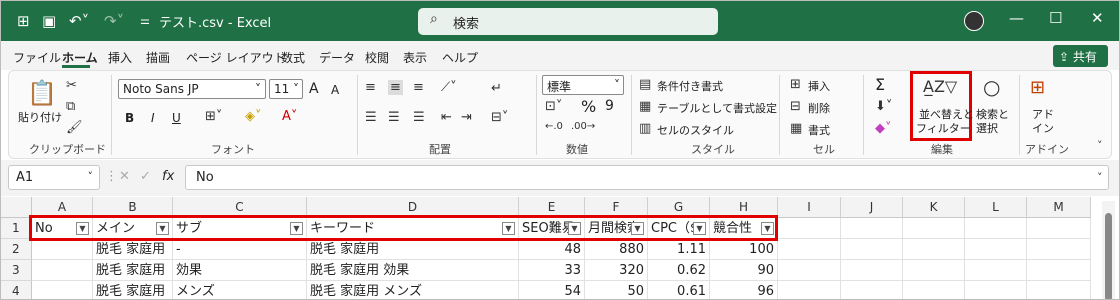 This screenshot has width=1120, height=300. What do you see at coordinates (1097, 18) in the screenshot?
I see `close-button: ✕` at bounding box center [1097, 18].